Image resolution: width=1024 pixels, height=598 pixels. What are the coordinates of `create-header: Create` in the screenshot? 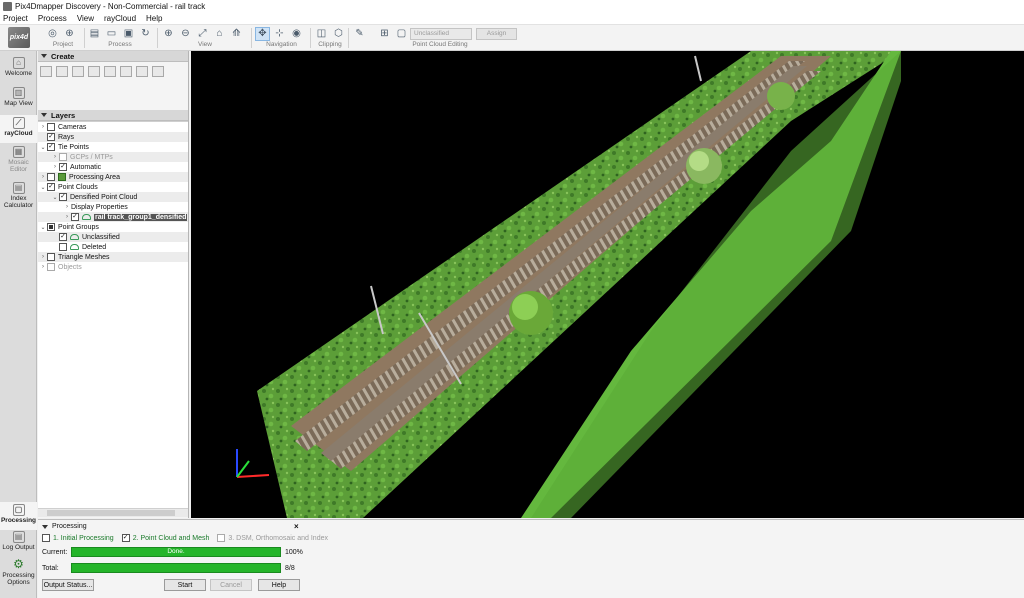 It's located at (113, 56).